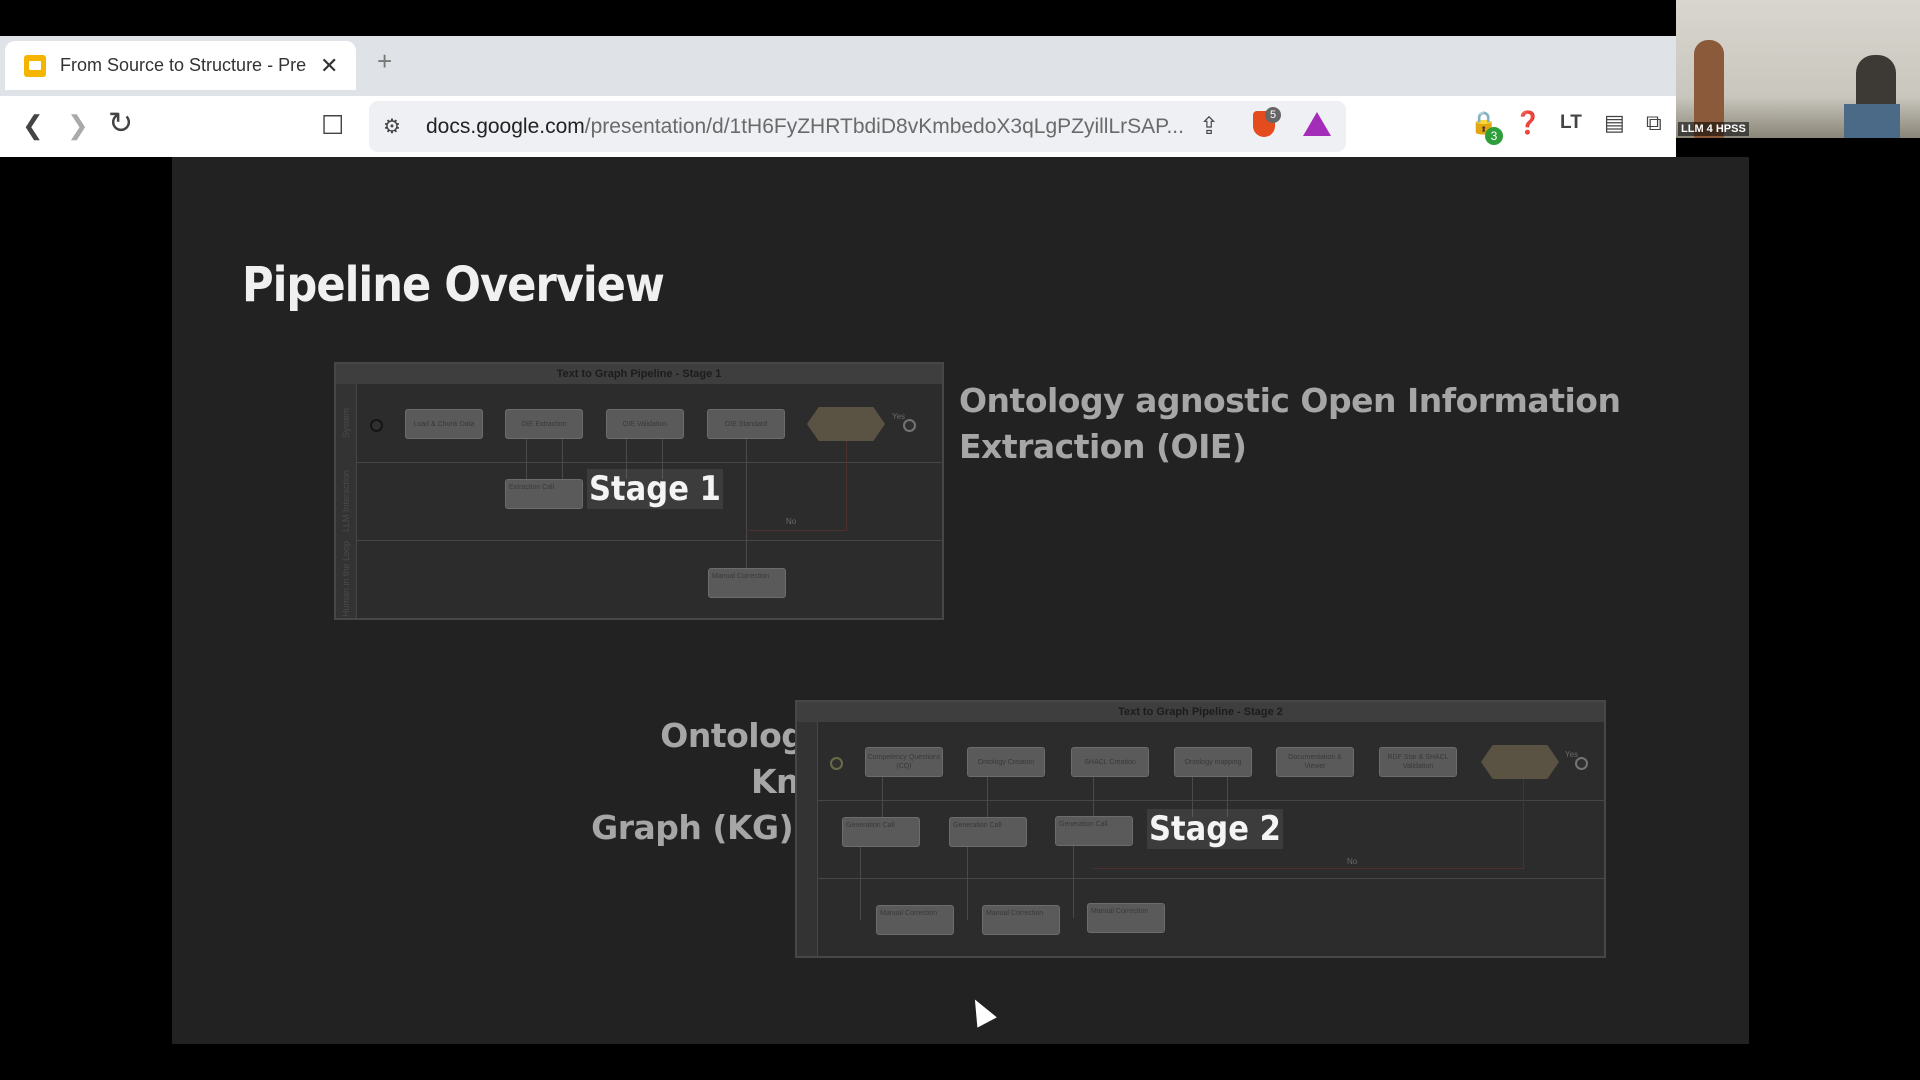 The image size is (1920, 1080). I want to click on diagram-node: RDF Star & SHACL Validation, so click(1418, 762).